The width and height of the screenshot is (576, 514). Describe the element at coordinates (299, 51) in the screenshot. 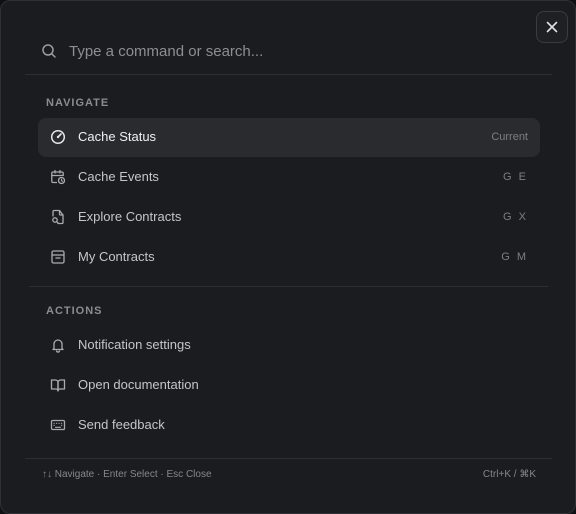

I see `search-input` at that location.